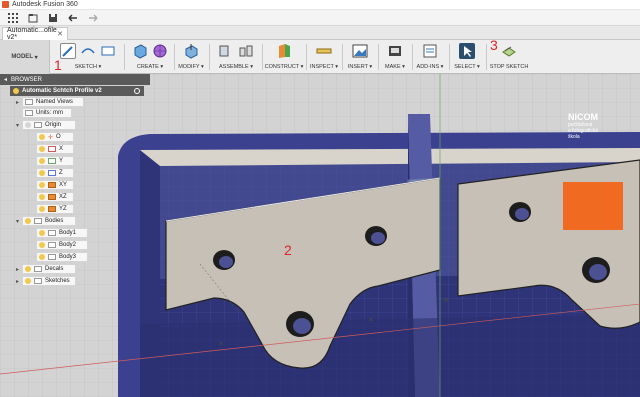 This screenshot has height=397, width=640. I want to click on file-icon, so click(33, 18).